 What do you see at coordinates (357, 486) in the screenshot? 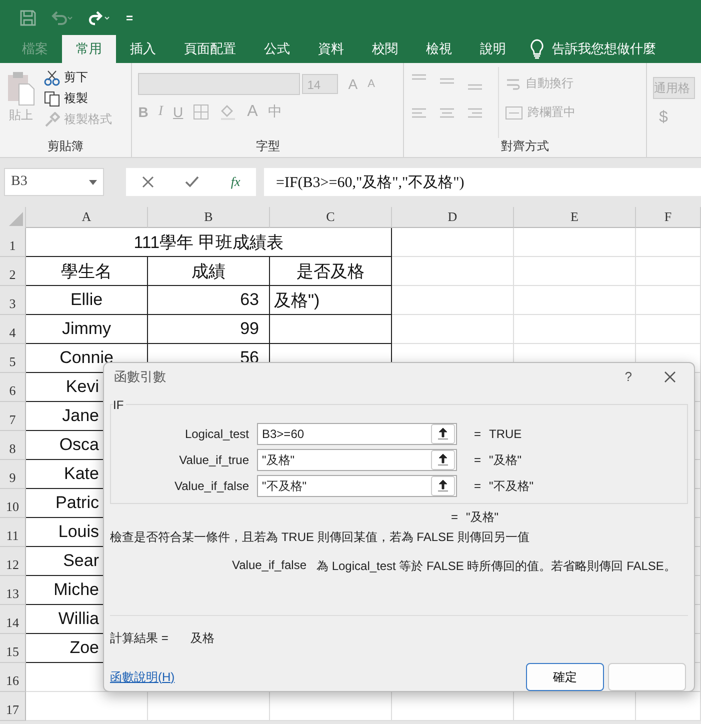
I see `argument-field: "不及格"` at bounding box center [357, 486].